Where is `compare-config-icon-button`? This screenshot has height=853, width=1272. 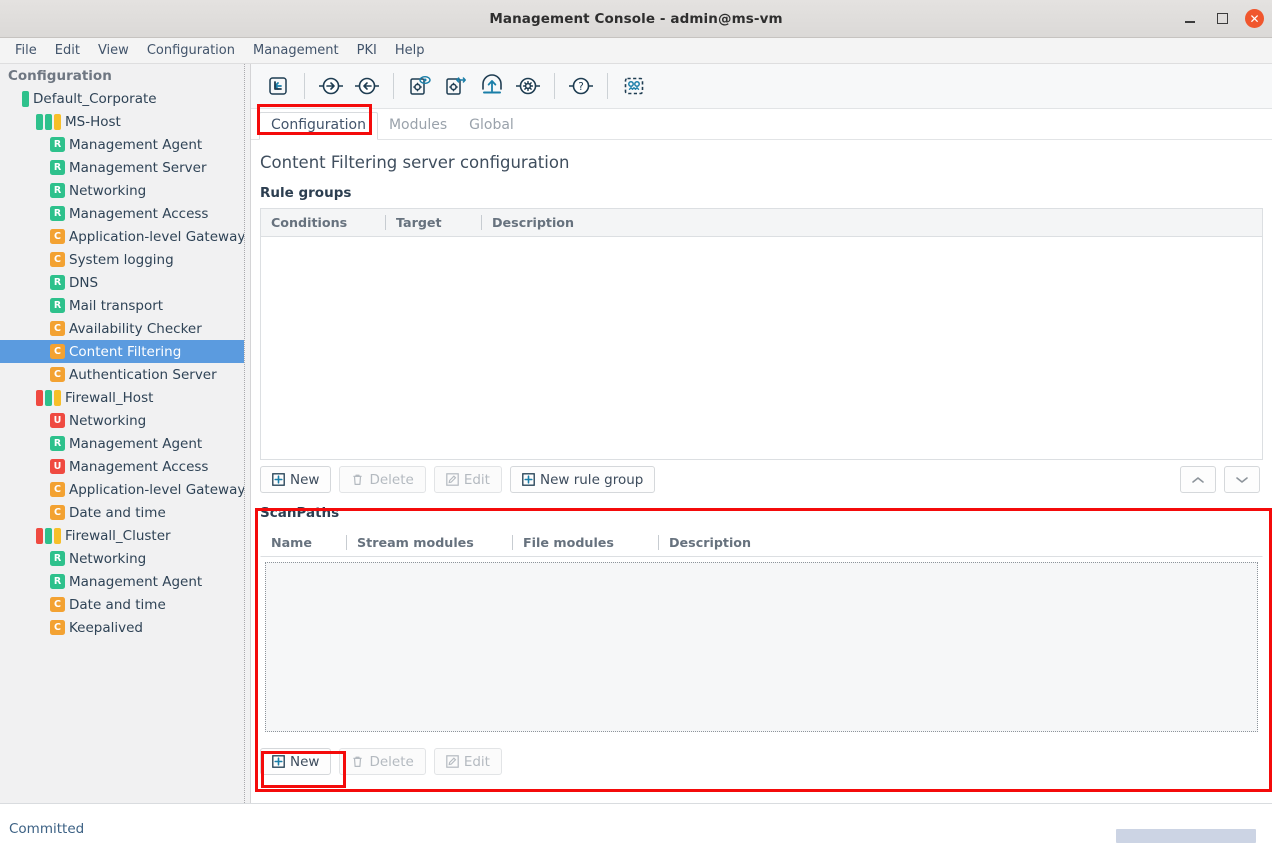 compare-config-icon-button is located at coordinates (456, 86).